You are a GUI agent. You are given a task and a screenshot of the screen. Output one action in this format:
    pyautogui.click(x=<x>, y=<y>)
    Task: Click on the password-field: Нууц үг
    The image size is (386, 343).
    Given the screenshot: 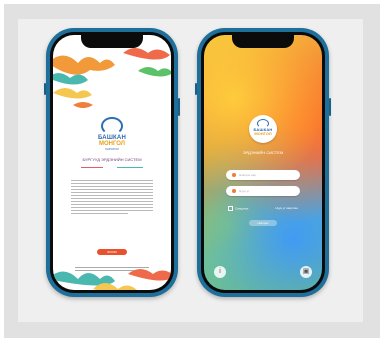 What is the action you would take?
    pyautogui.click(x=263, y=191)
    